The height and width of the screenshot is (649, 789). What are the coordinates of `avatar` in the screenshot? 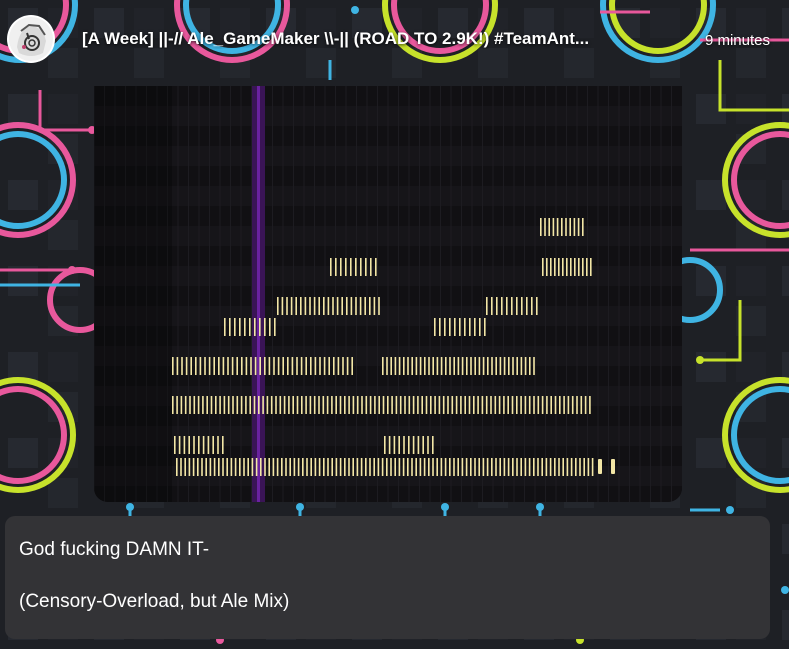 It's located at (31, 39).